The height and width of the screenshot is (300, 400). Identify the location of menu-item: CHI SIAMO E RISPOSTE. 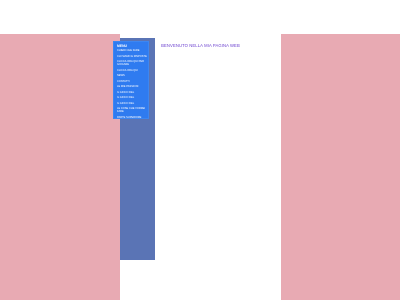
(132, 56).